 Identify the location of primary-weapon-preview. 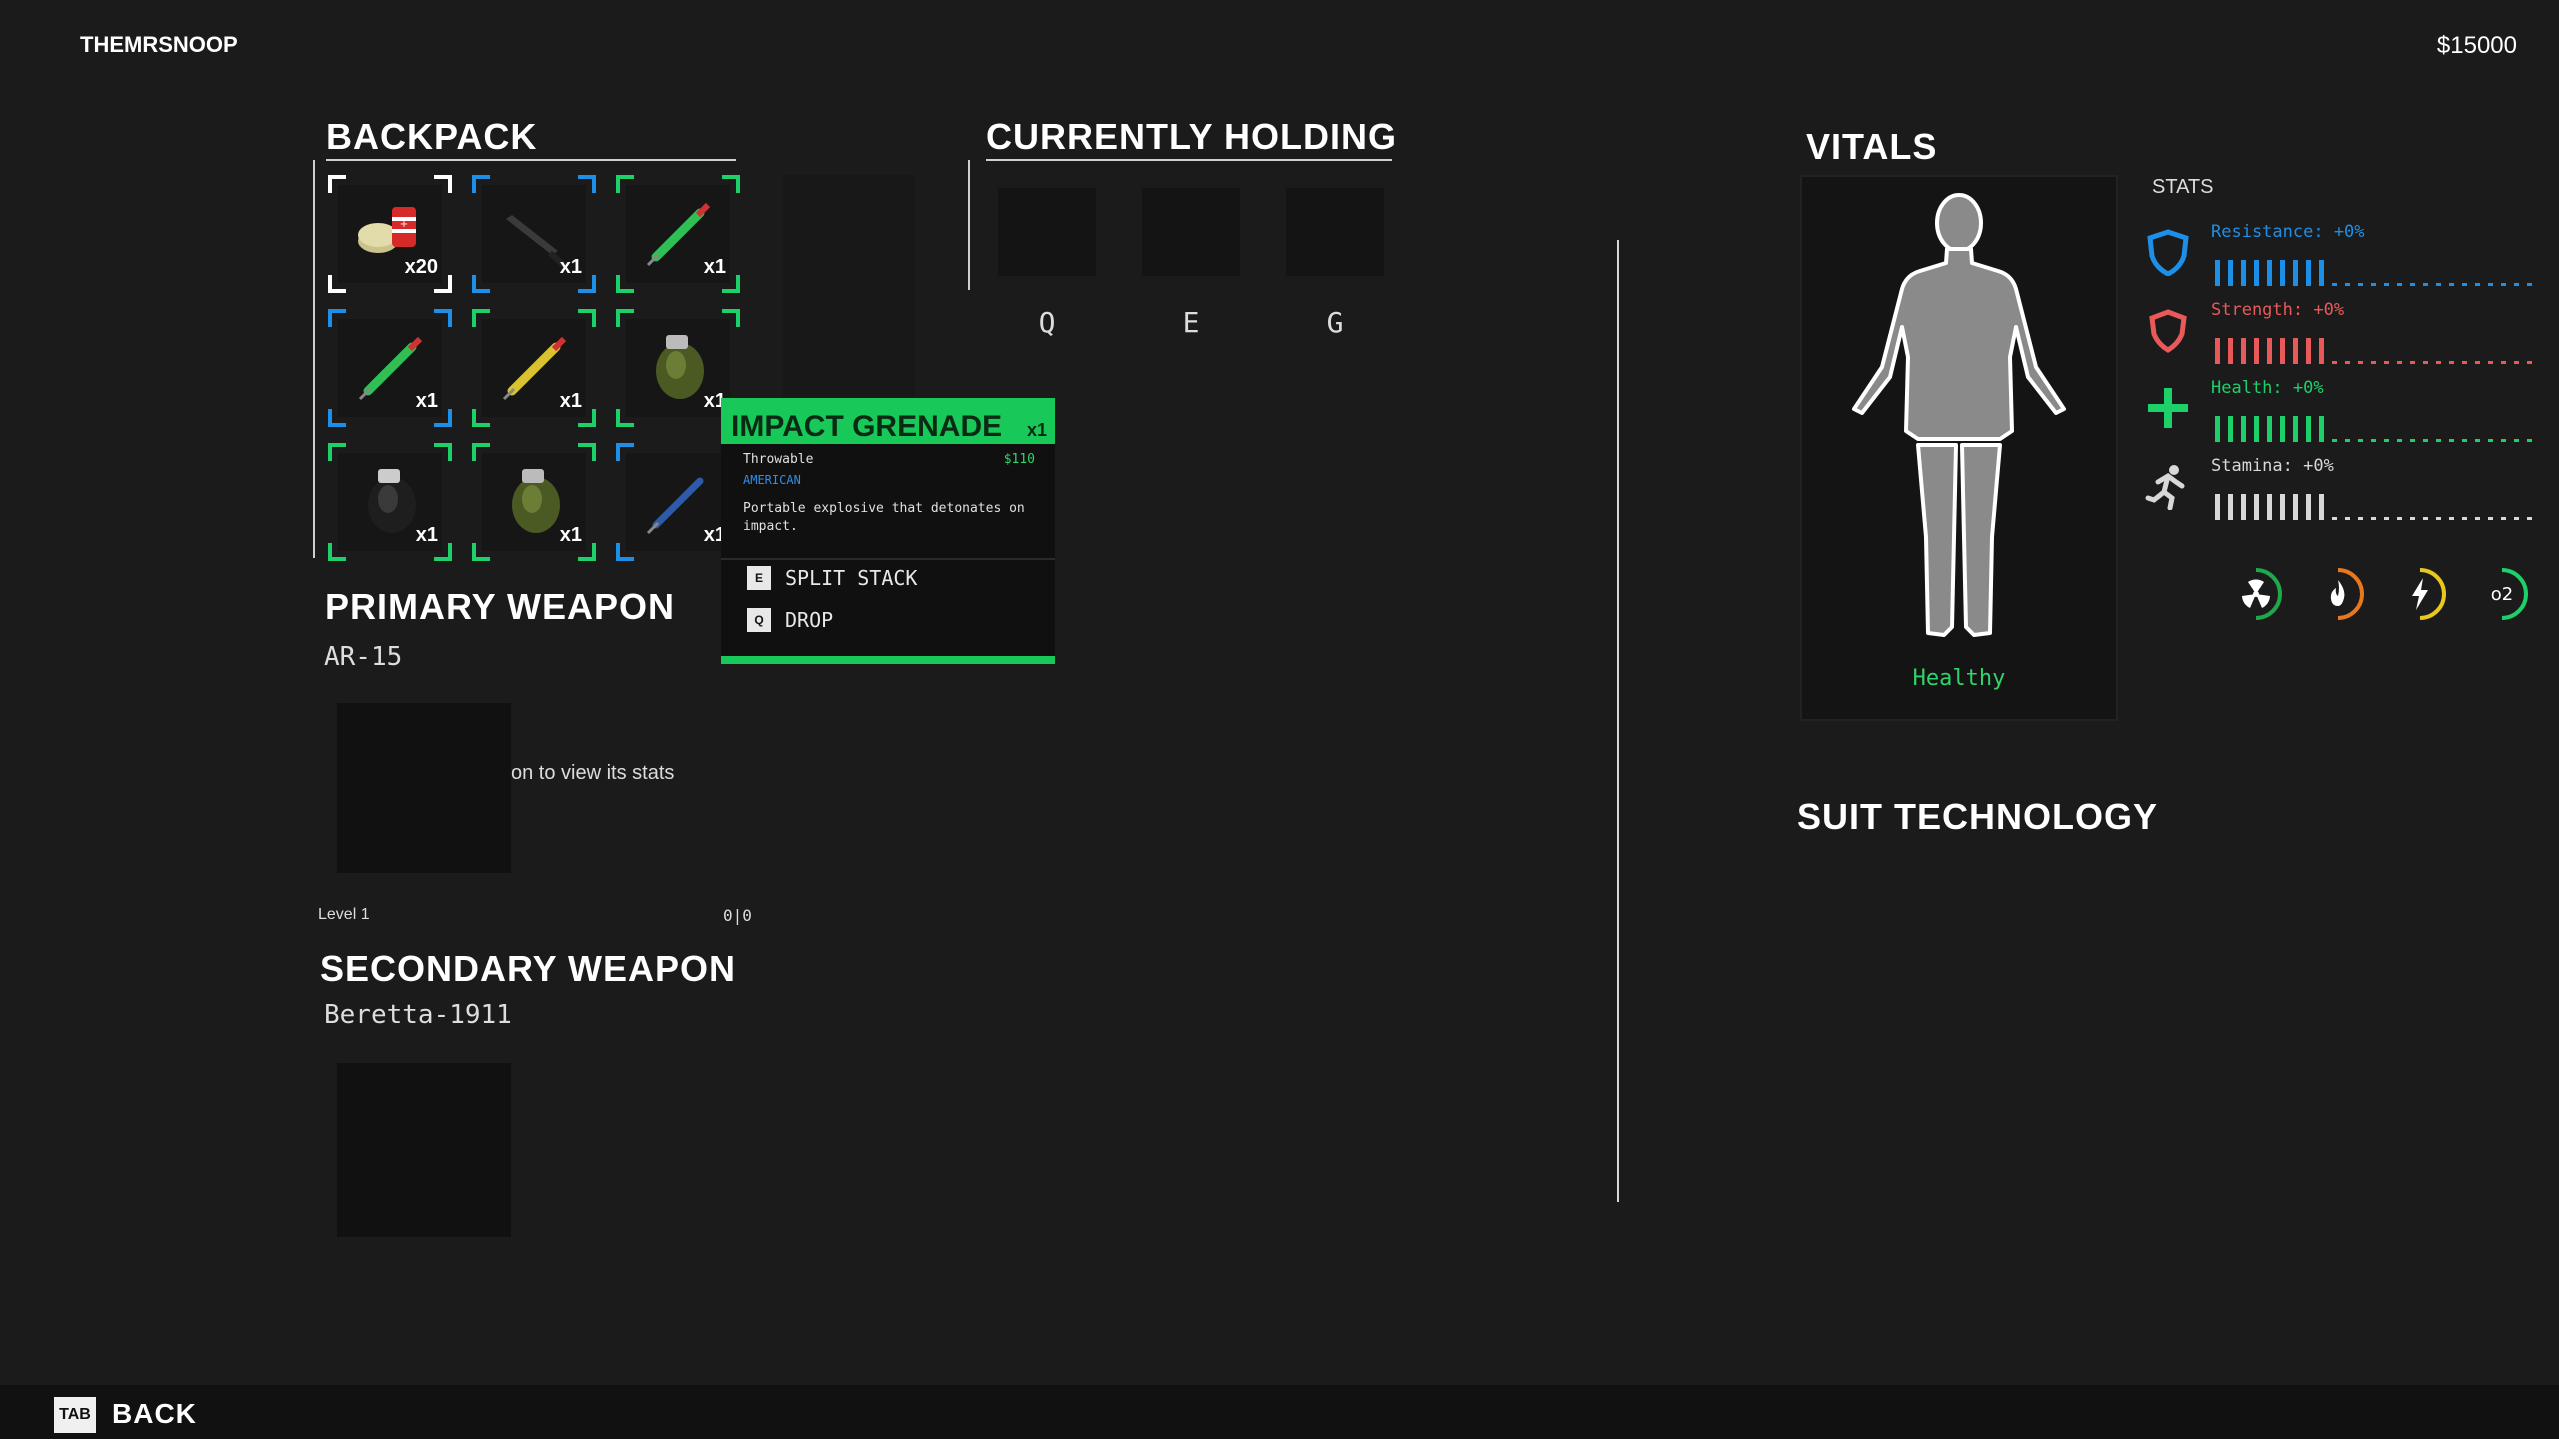
(424, 788).